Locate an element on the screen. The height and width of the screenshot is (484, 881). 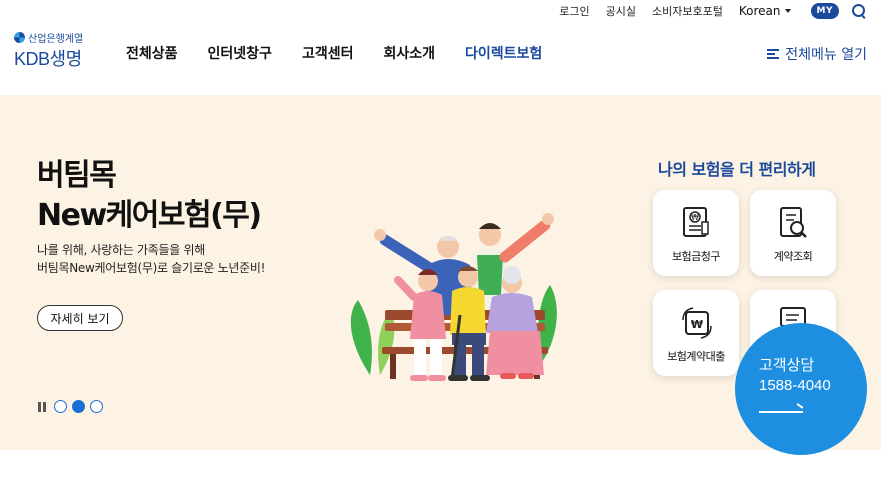
hero-desc-line1: 나를 위해, 사랑하는 가족들을 위해 is located at coordinates (121, 250).